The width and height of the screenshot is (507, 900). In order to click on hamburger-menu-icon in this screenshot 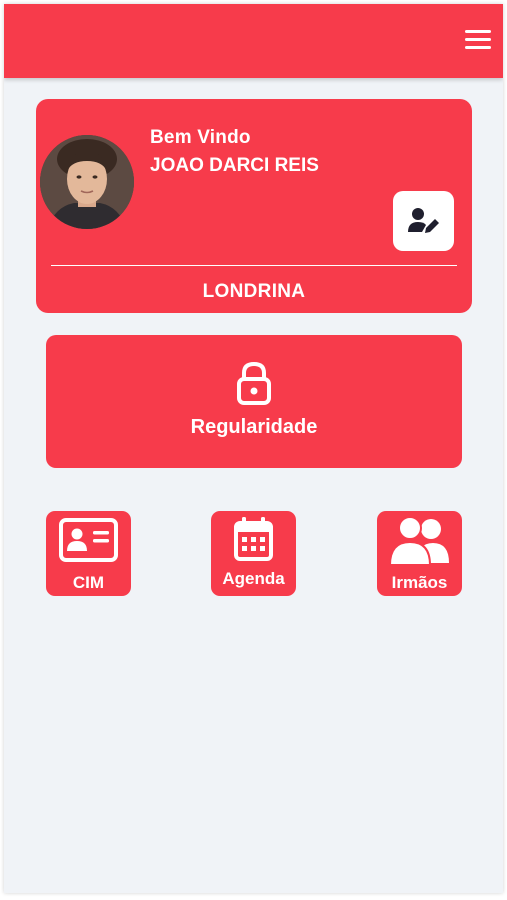, I will do `click(478, 40)`.